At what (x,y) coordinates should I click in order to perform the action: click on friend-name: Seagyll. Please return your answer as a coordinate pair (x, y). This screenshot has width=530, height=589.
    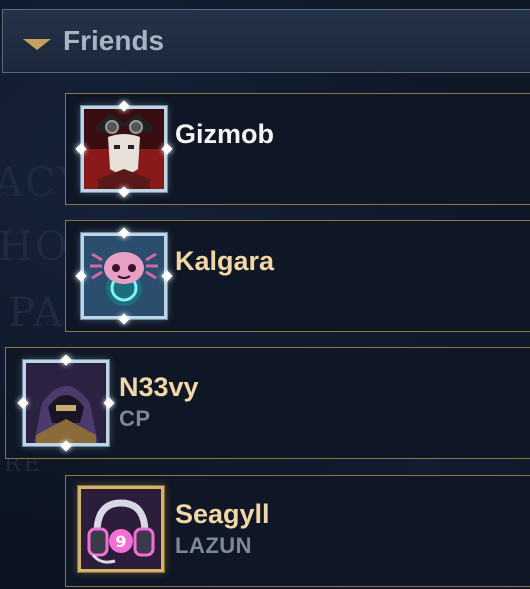
    Looking at the image, I should click on (222, 514).